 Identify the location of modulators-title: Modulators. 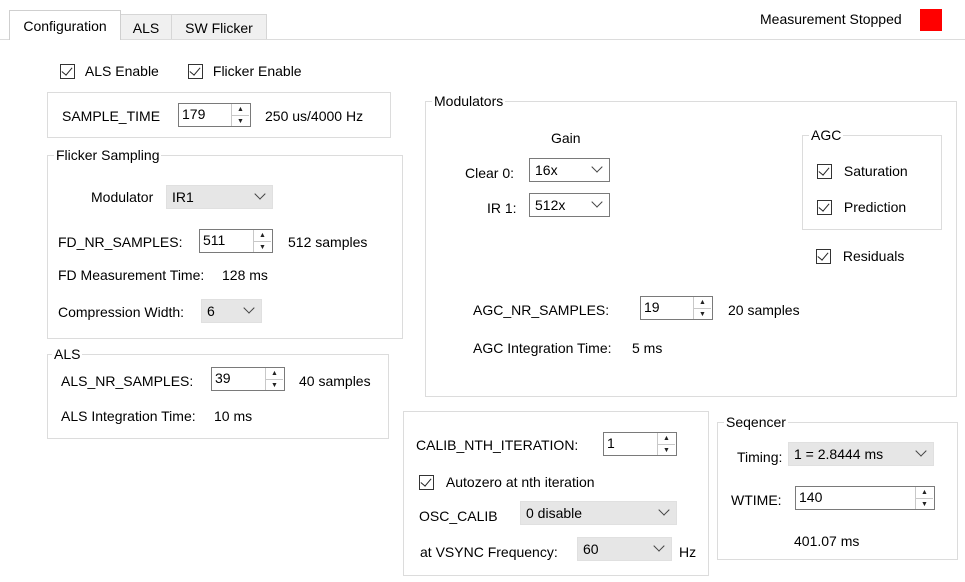
(469, 101).